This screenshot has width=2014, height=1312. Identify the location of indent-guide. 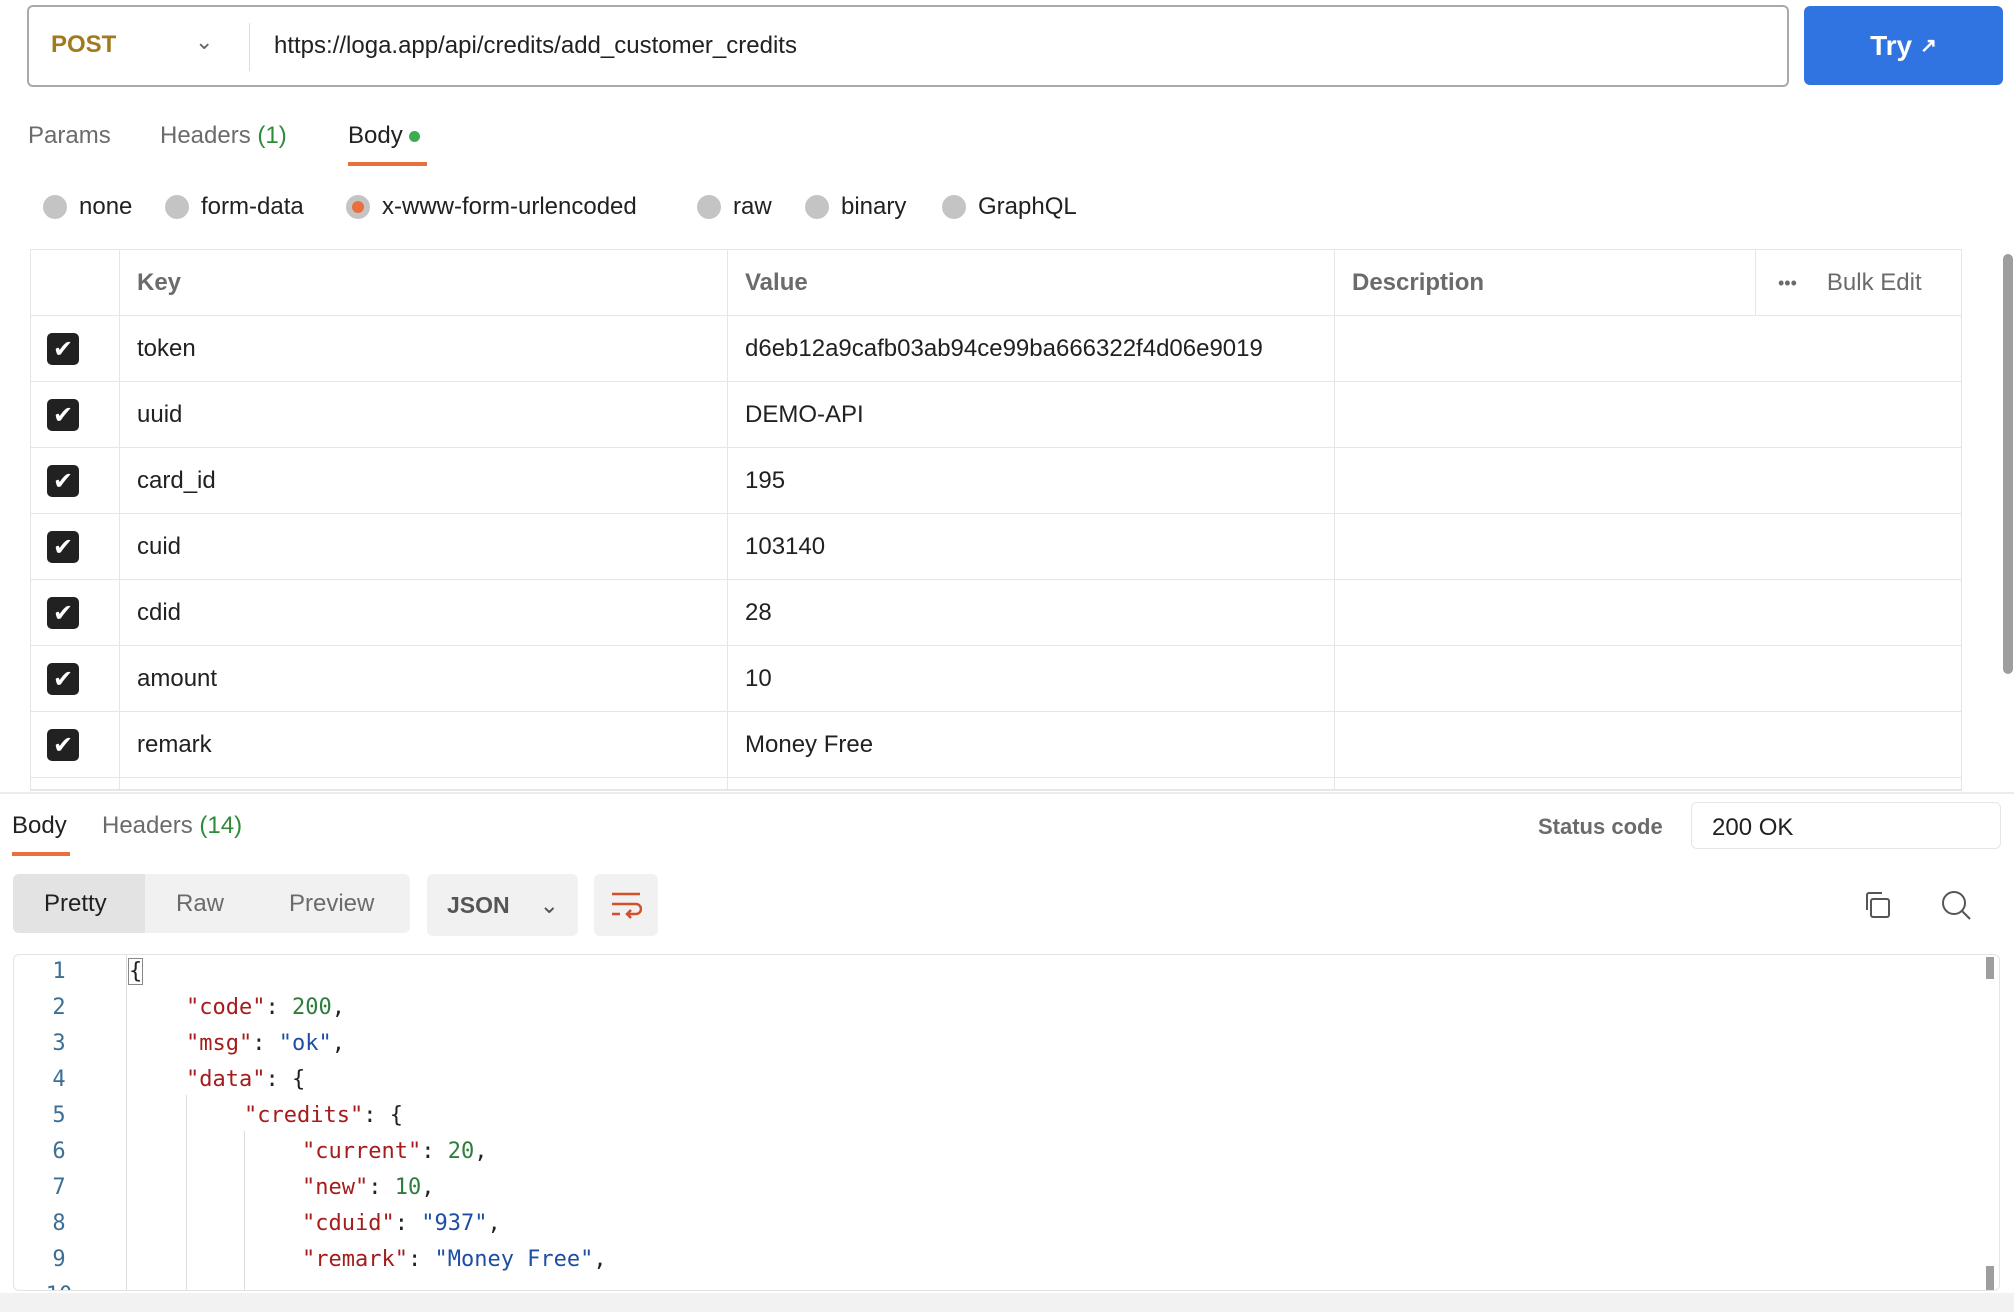
(186, 1192).